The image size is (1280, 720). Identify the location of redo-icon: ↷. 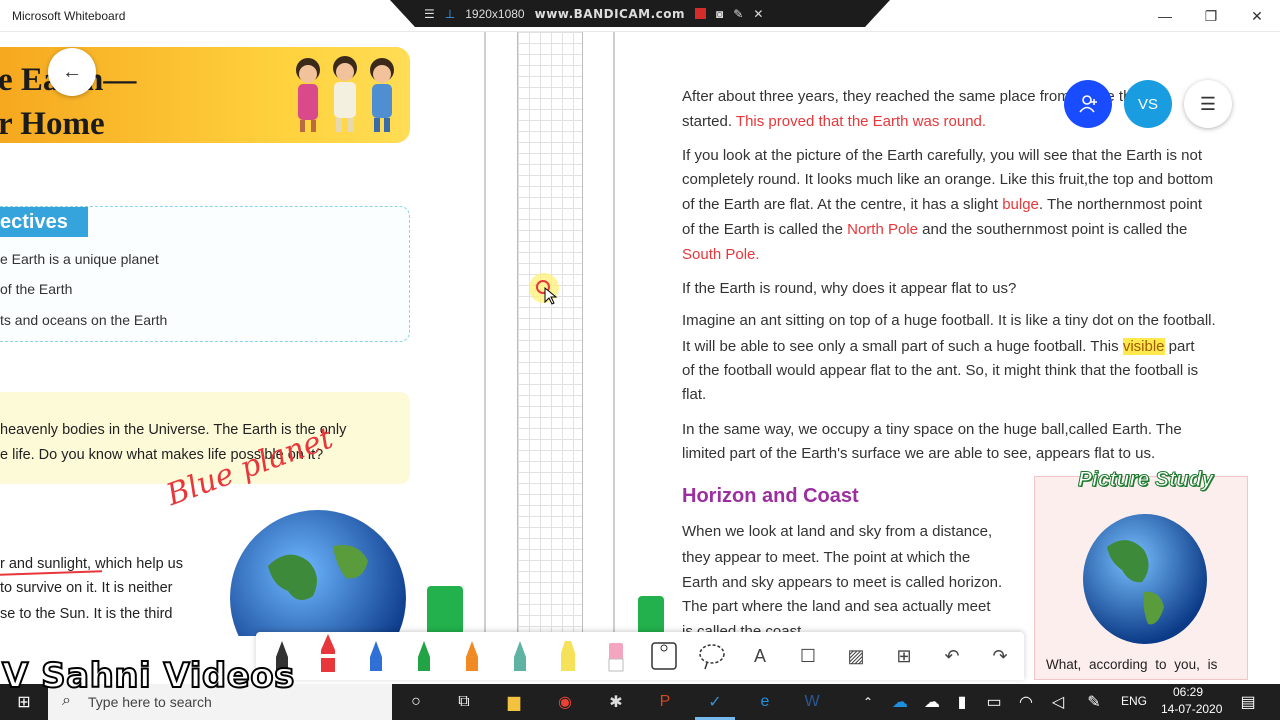
(1000, 655).